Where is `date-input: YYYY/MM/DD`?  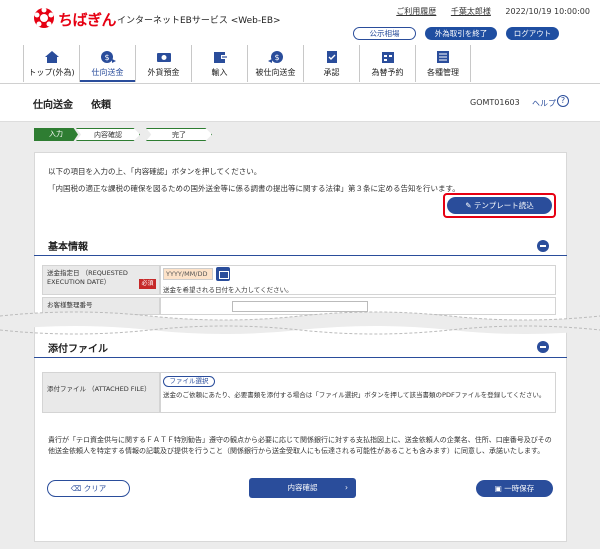
date-input: YYYY/MM/DD is located at coordinates (188, 274).